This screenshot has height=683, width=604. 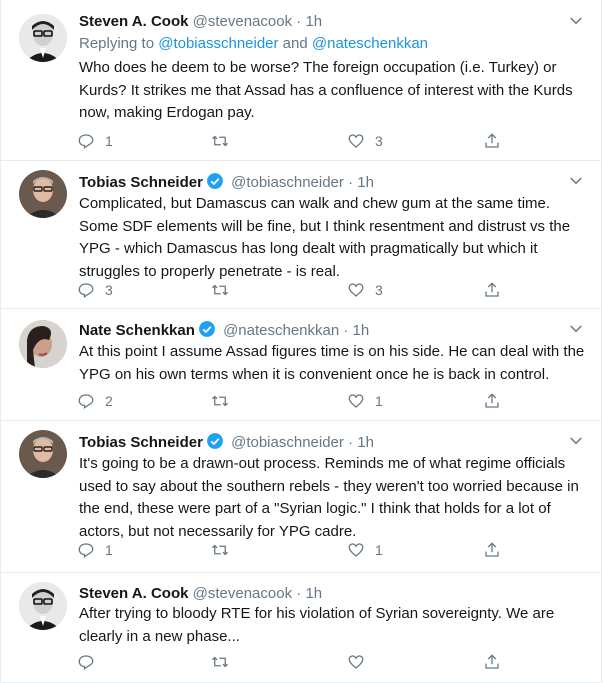 I want to click on like-count: 1, so click(x=379, y=550).